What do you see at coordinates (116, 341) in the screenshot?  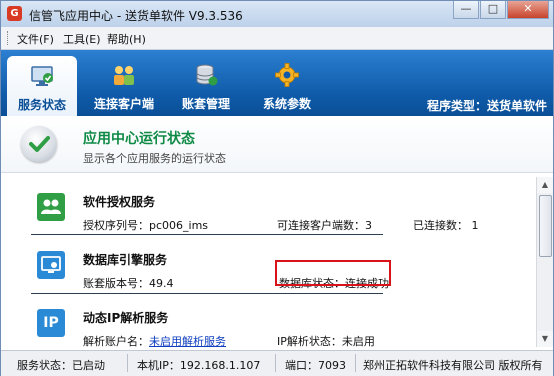 I see `resolve-account-label: 解析账户名：` at bounding box center [116, 341].